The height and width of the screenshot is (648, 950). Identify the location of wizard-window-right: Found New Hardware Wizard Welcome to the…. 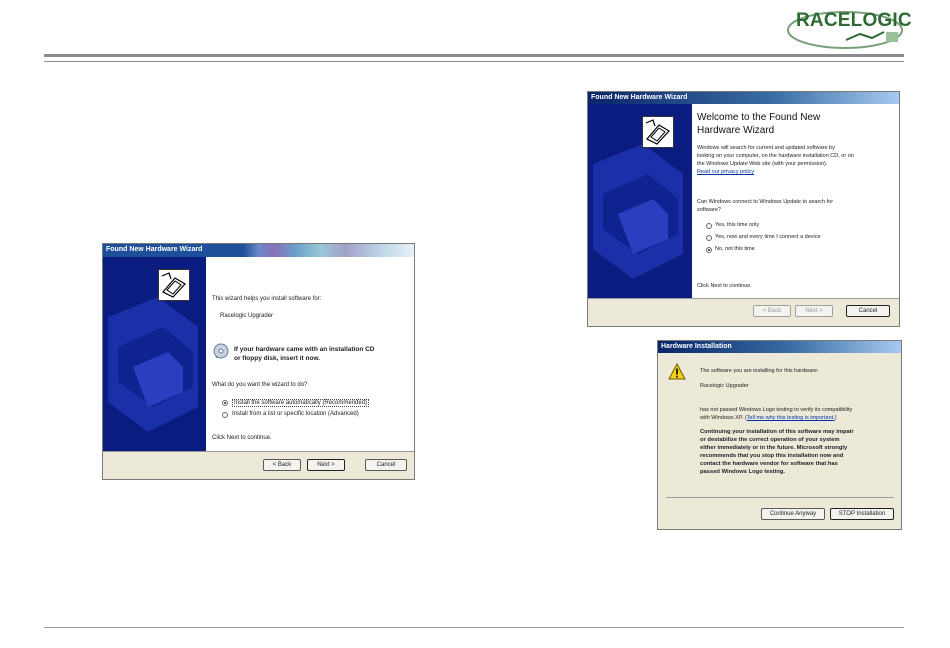
(743, 209).